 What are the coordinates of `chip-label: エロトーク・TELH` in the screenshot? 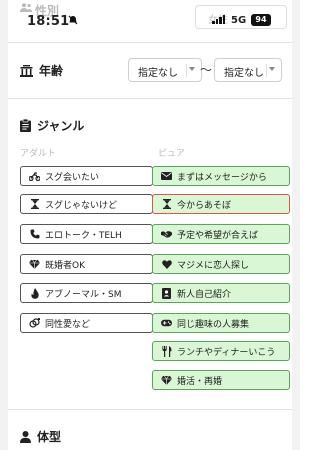 It's located at (83, 235).